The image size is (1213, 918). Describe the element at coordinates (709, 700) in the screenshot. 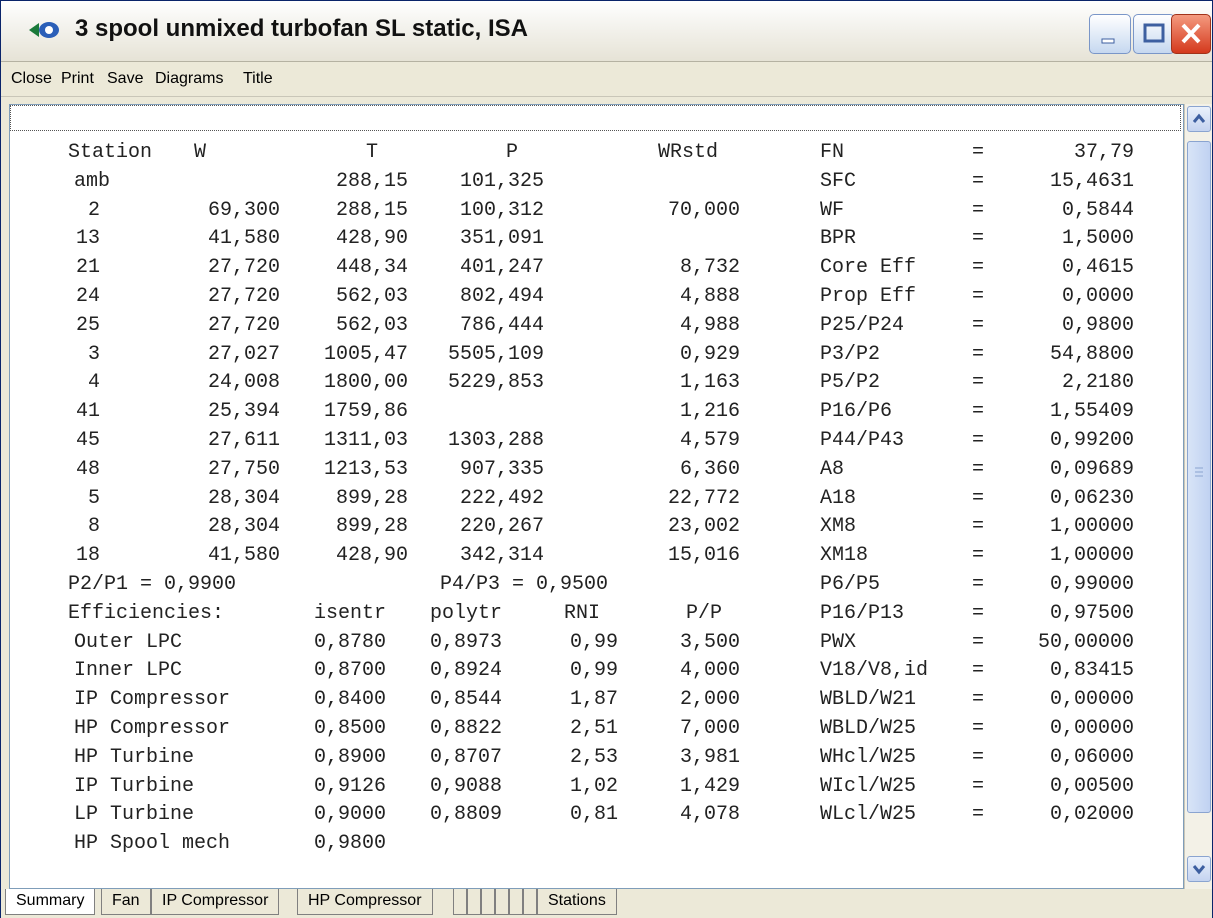

I see `eff-pp: 2,000` at that location.